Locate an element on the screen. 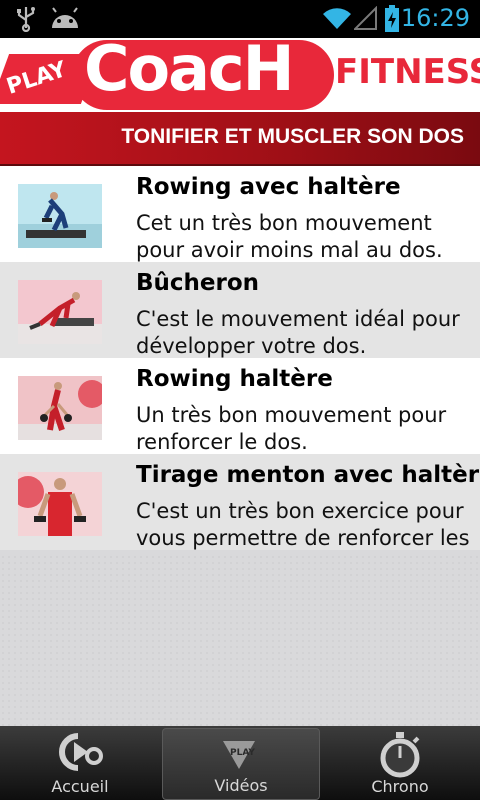  video-description-line: Un très bon mouvement pour is located at coordinates (291, 415).